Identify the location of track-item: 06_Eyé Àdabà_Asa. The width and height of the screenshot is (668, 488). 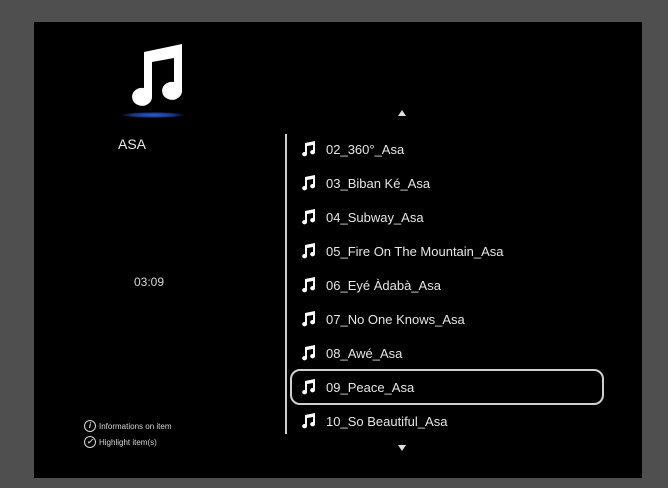
(447, 285).